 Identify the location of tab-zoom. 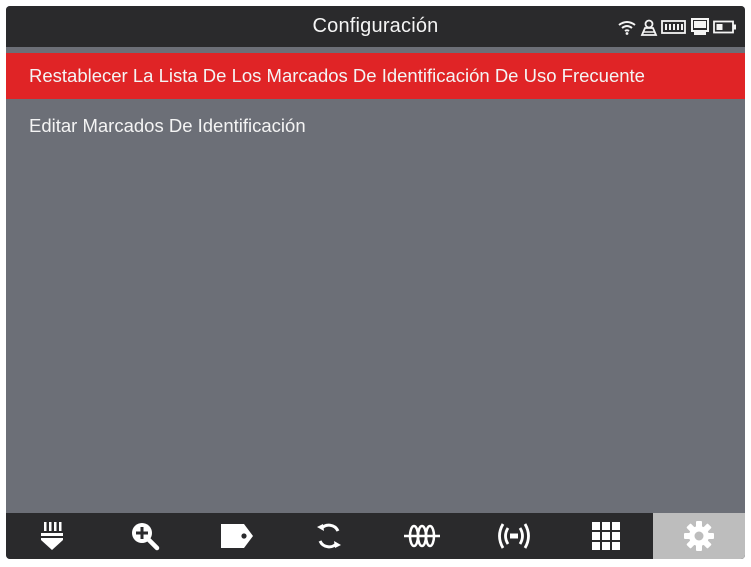
(144, 536).